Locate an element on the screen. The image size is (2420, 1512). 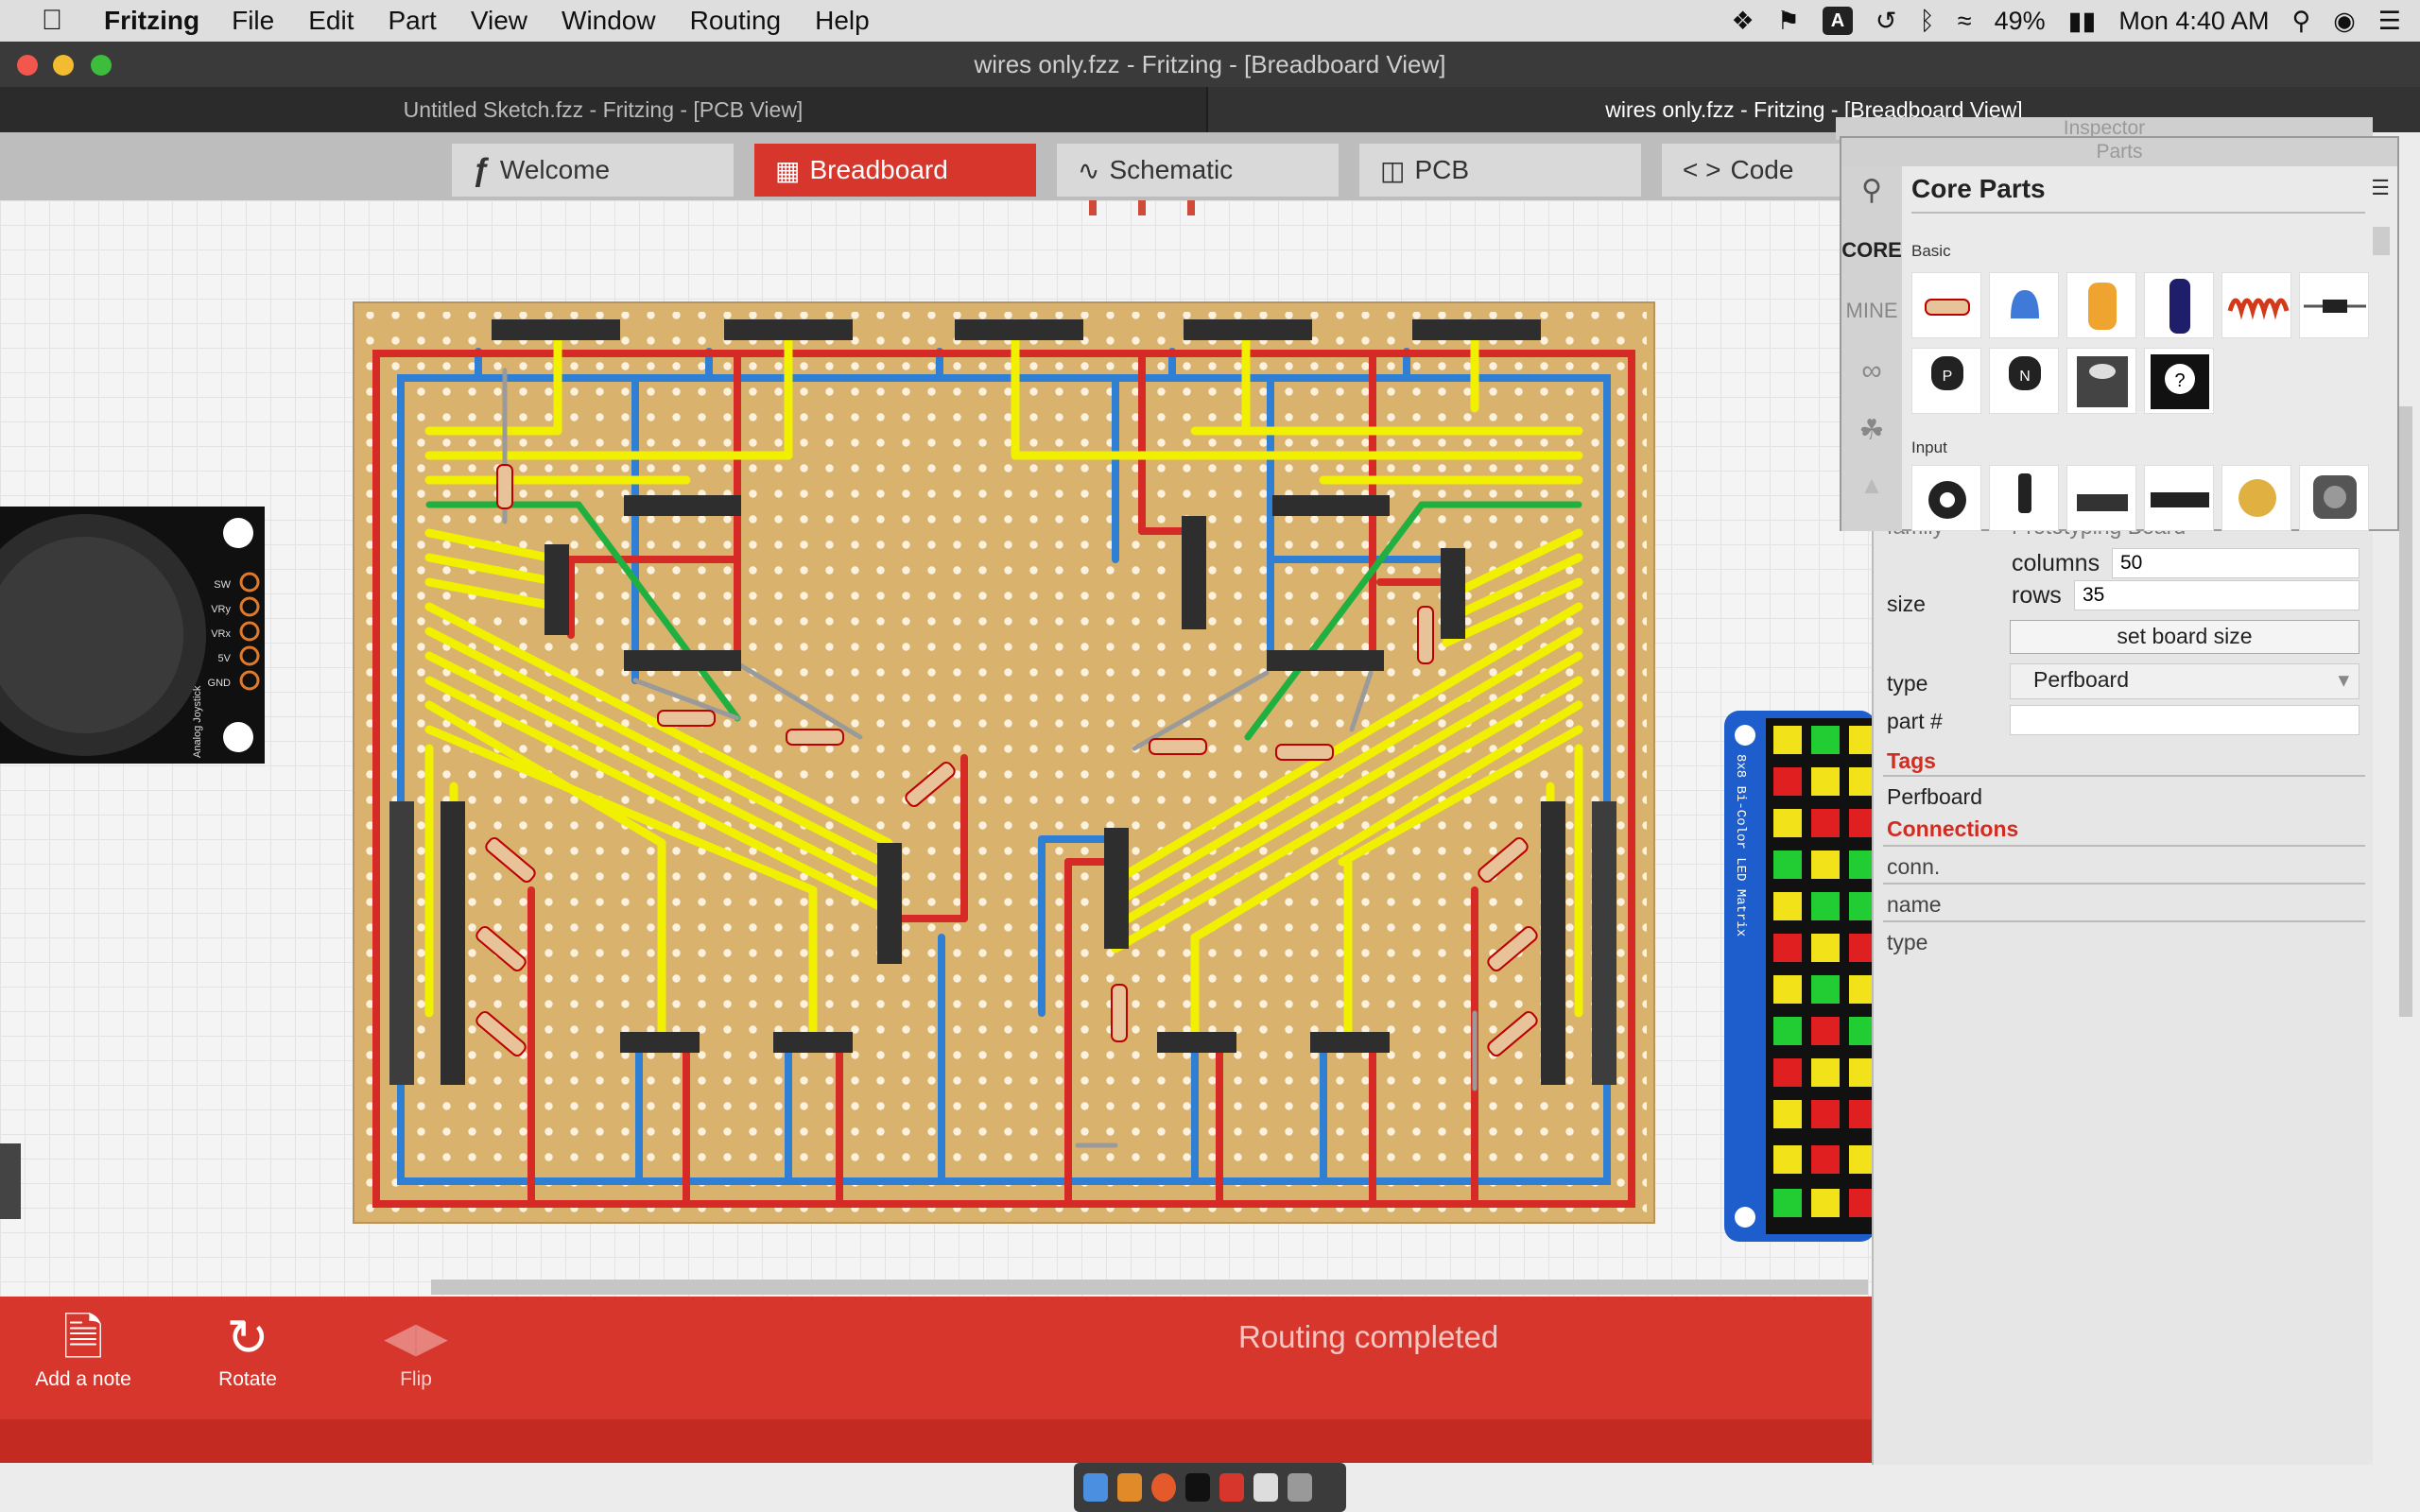
tab-breadboard: ▦ Breadboard is located at coordinates (895, 170).